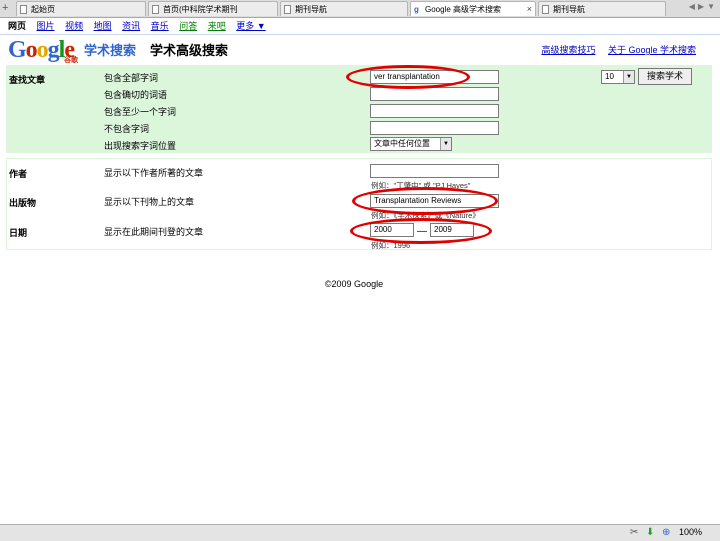 Image resolution: width=720 pixels, height=541 pixels. What do you see at coordinates (434, 111) in the screenshot?
I see `any-words-input` at bounding box center [434, 111].